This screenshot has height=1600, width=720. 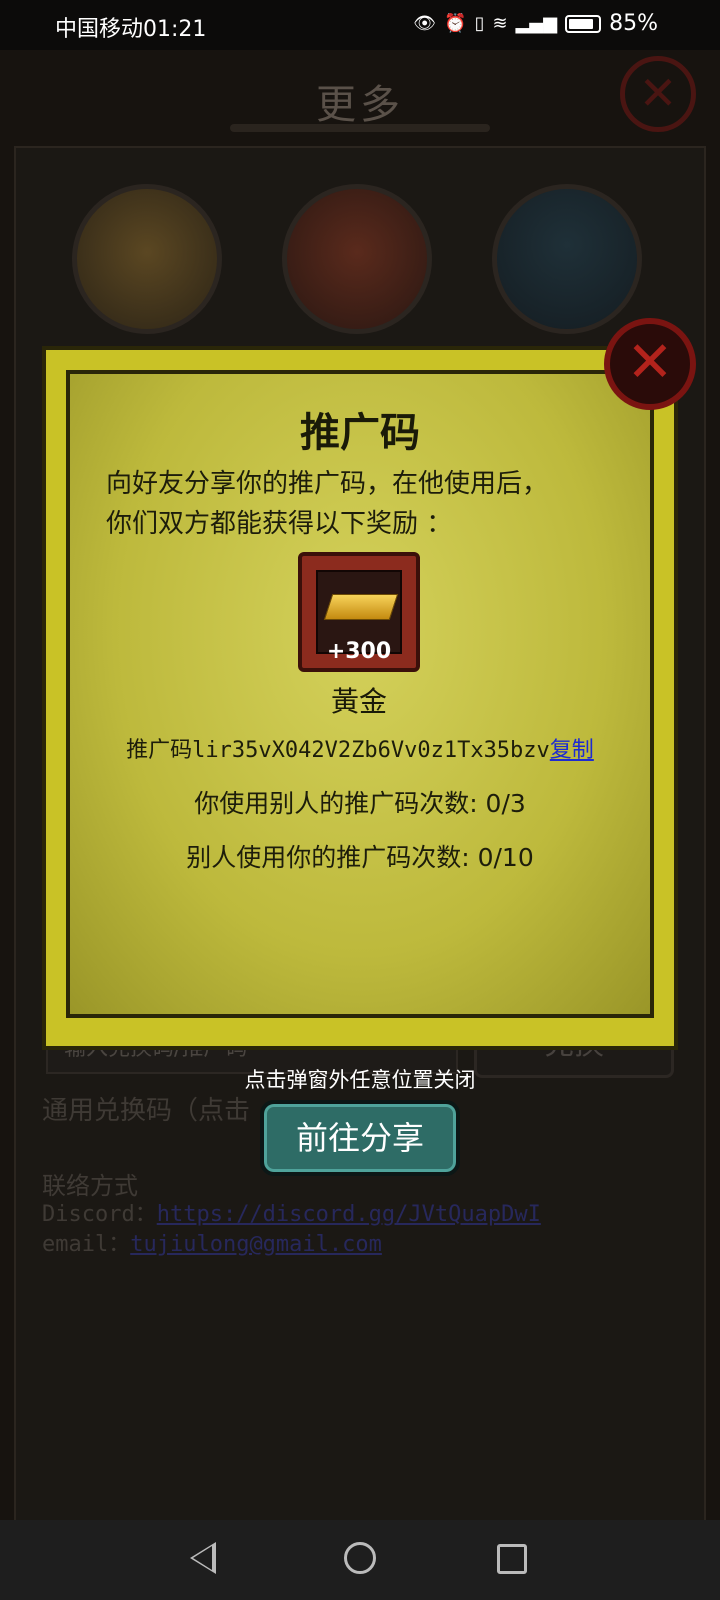 What do you see at coordinates (357, 259) in the screenshot?
I see `temple-portrait-button` at bounding box center [357, 259].